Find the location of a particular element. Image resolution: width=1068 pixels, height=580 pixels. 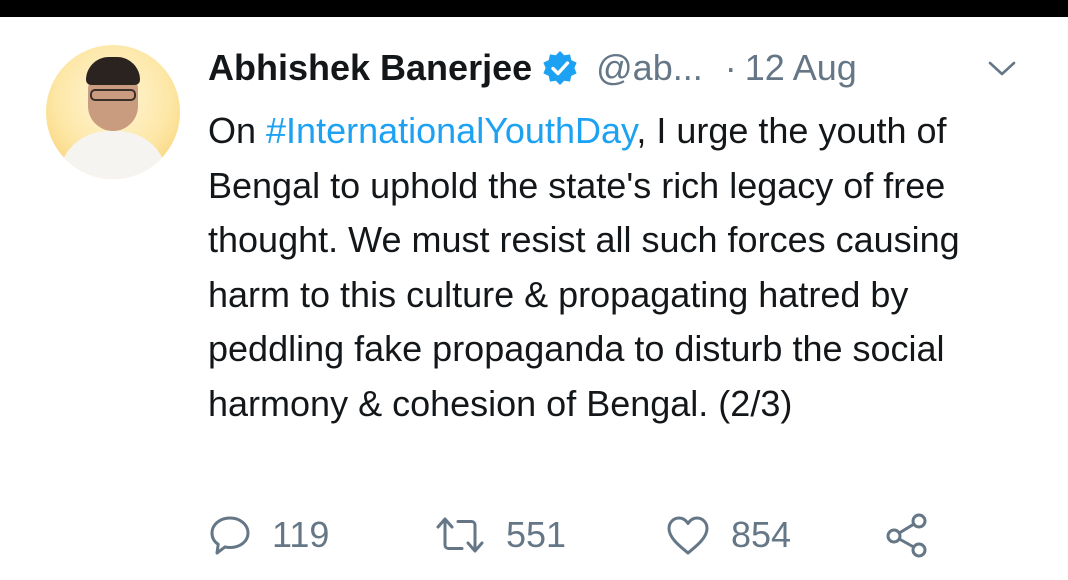

tweet-header: Abhishek Banerjee @ab... · 12 Aug is located at coordinates (532, 68).